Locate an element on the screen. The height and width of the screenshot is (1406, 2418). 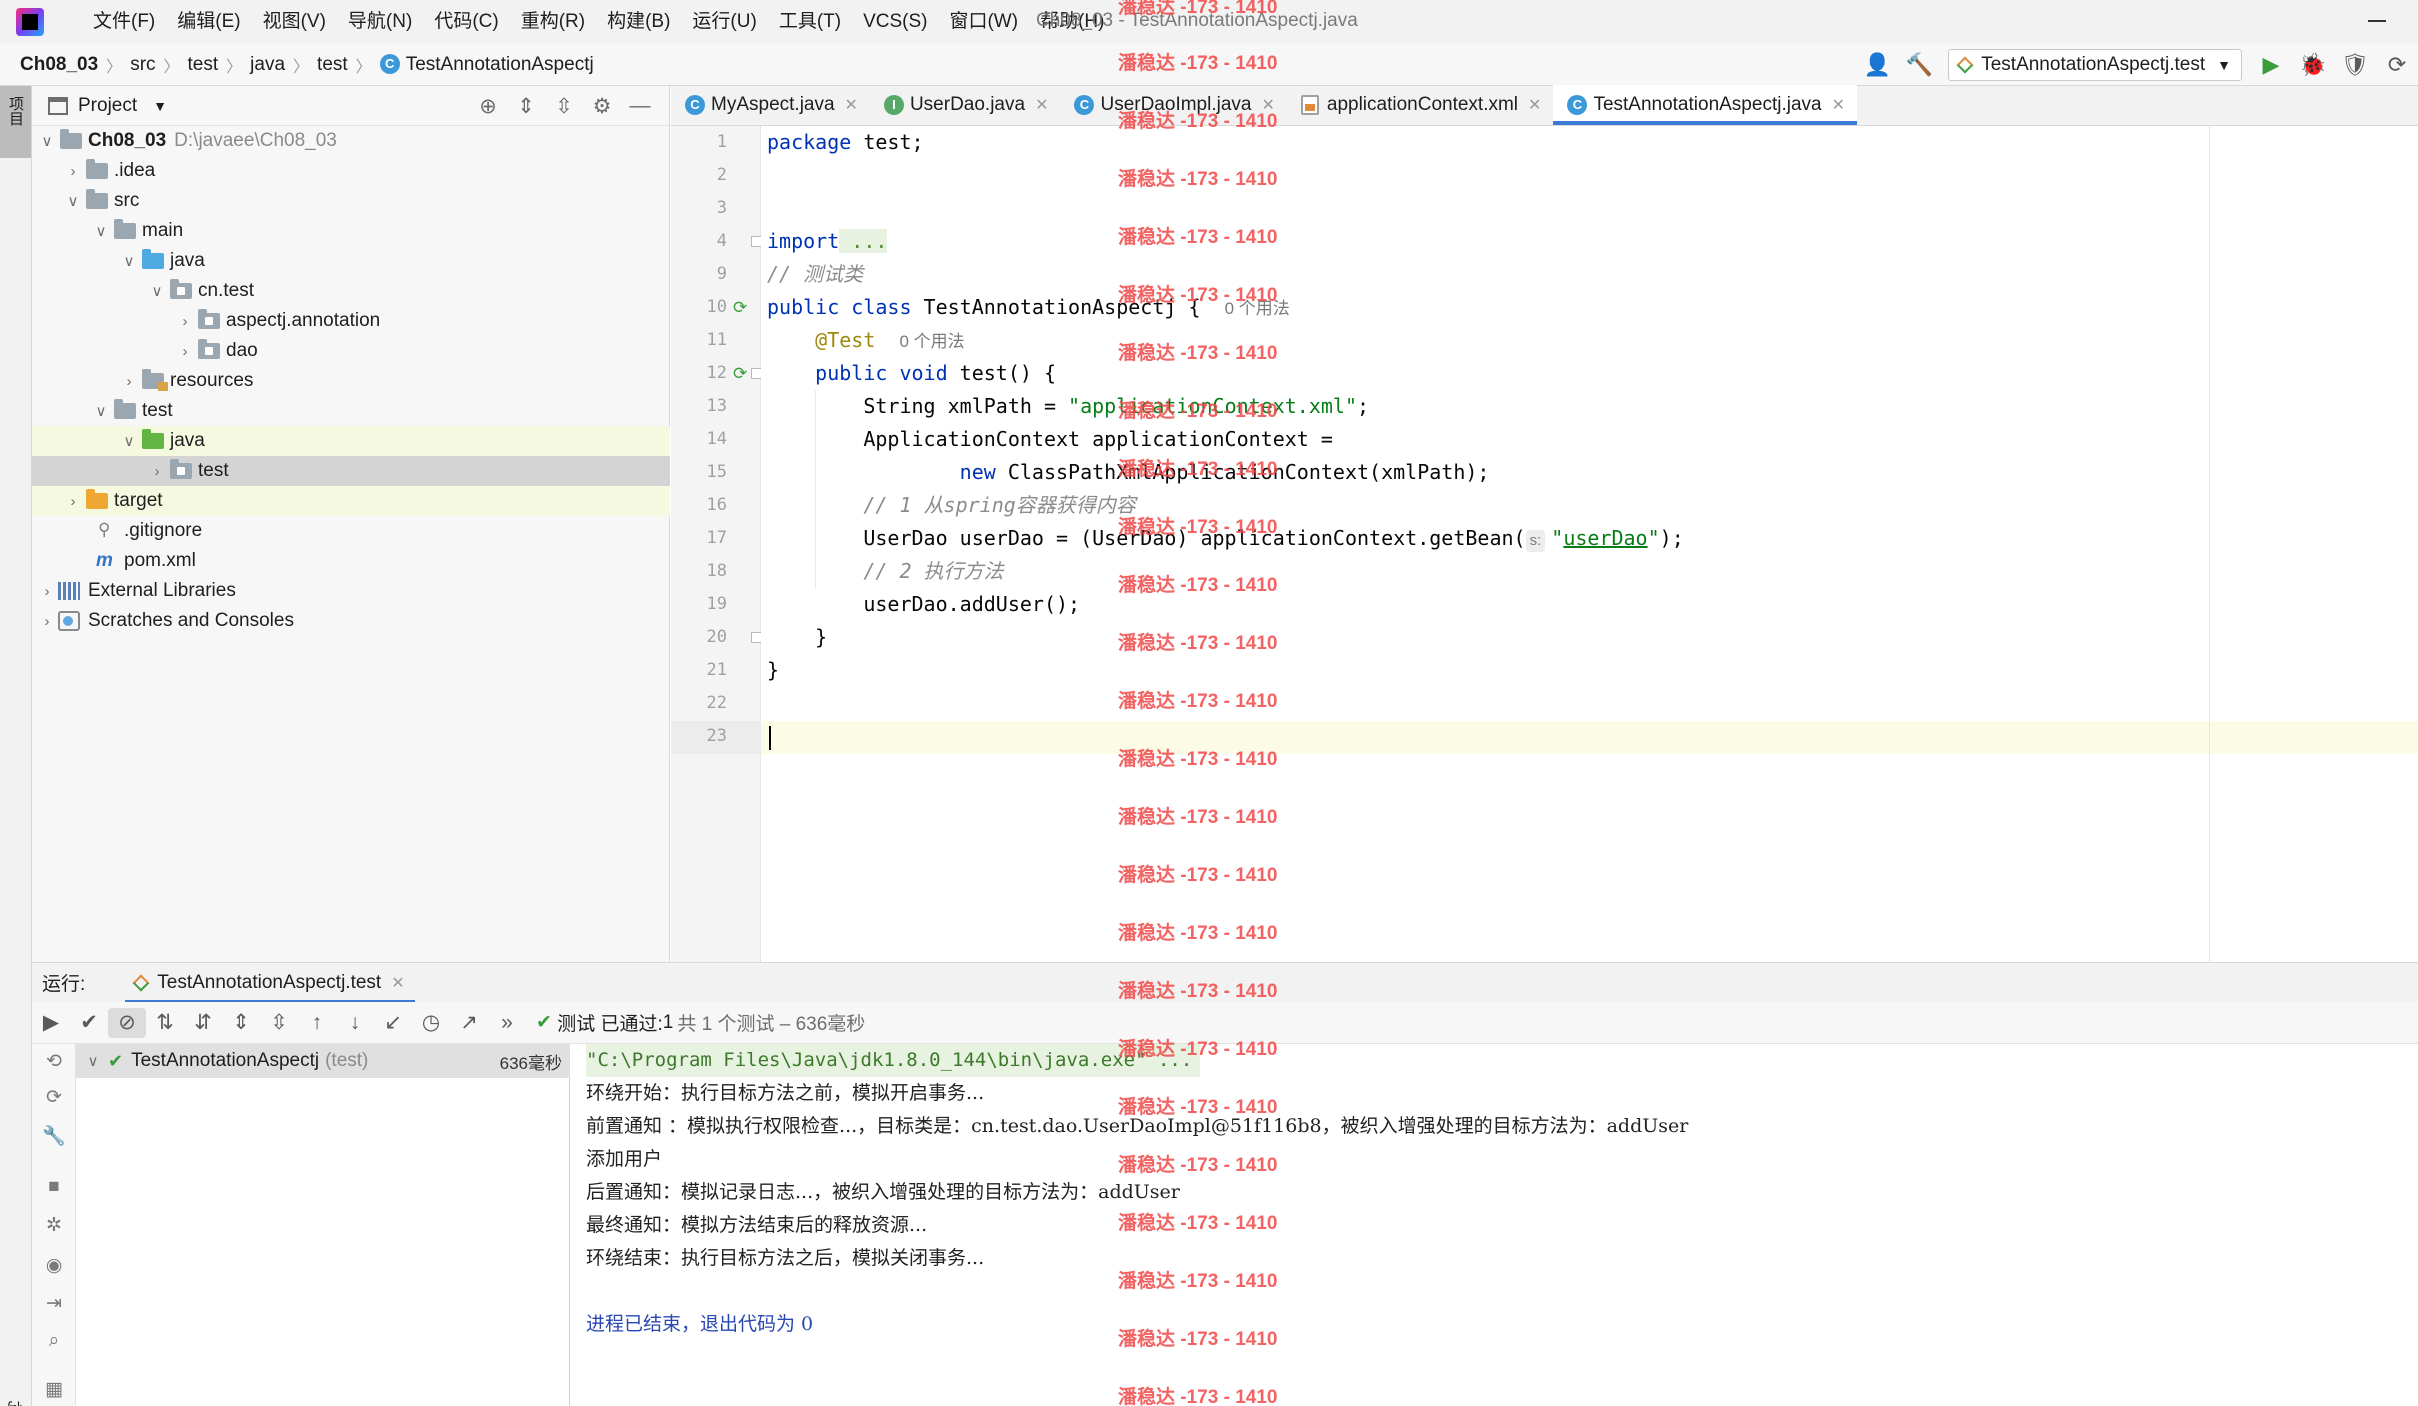
tree-item-idea: › .idea is located at coordinates (351, 171).